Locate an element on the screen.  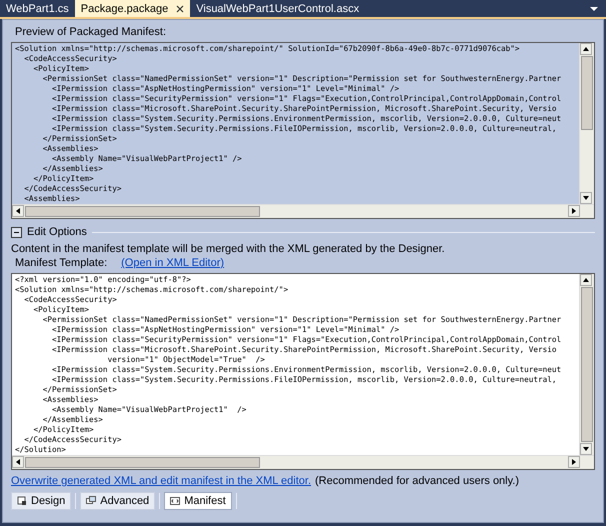
collapse-icon is located at coordinates (16, 232).